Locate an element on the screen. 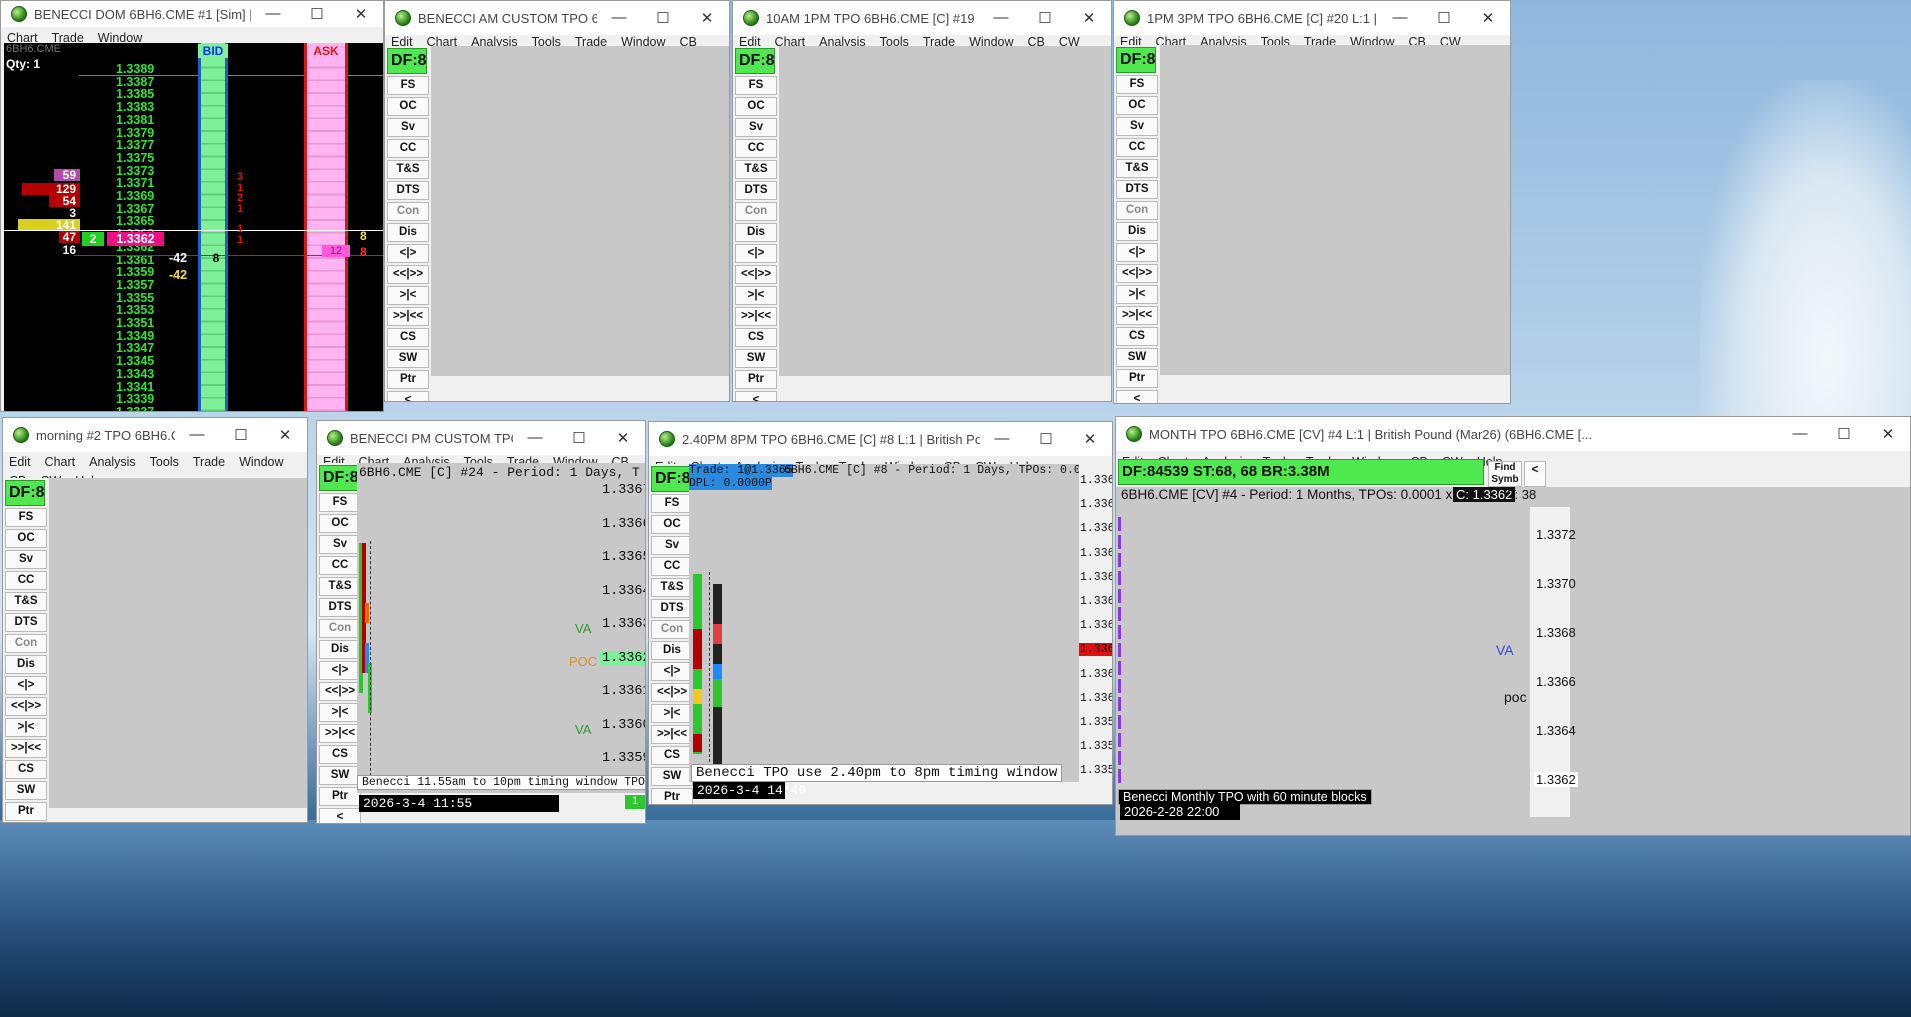 The width and height of the screenshot is (1911, 1017). find-symbol-button: Find Symb is located at coordinates (1505, 474).